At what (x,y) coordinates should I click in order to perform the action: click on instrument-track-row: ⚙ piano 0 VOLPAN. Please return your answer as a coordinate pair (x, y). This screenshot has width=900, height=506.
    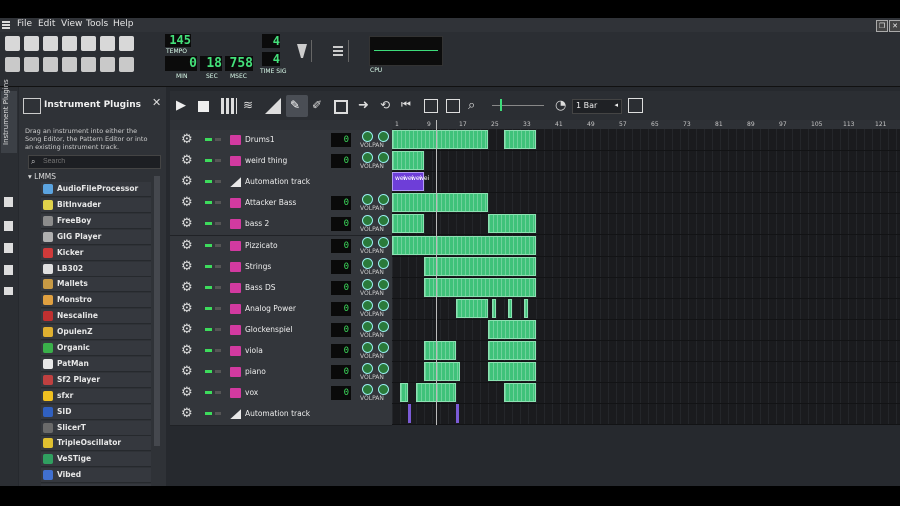
    Looking at the image, I should click on (281, 373).